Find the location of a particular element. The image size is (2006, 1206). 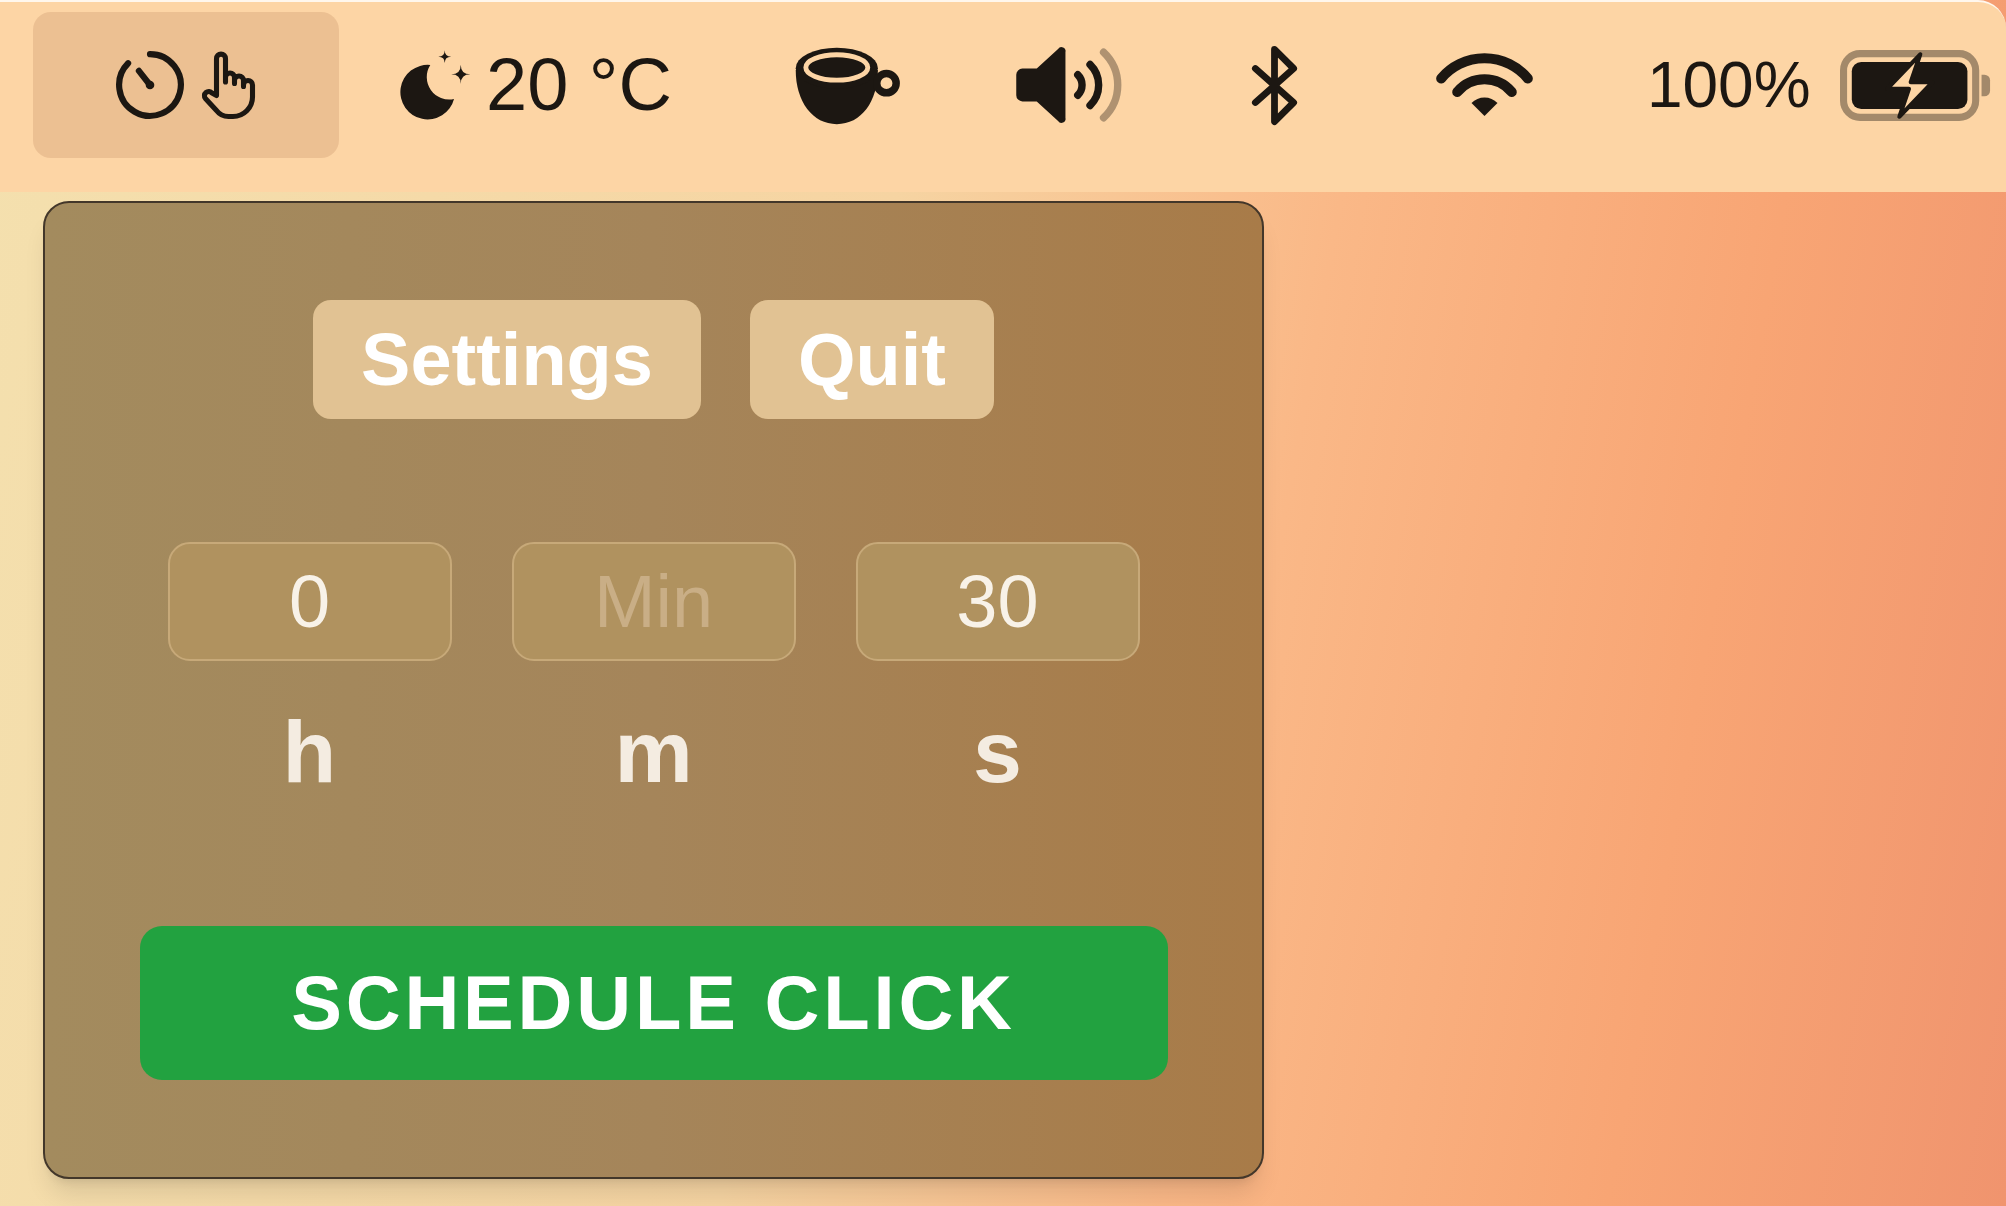

time-field: 0 is located at coordinates (309, 601).